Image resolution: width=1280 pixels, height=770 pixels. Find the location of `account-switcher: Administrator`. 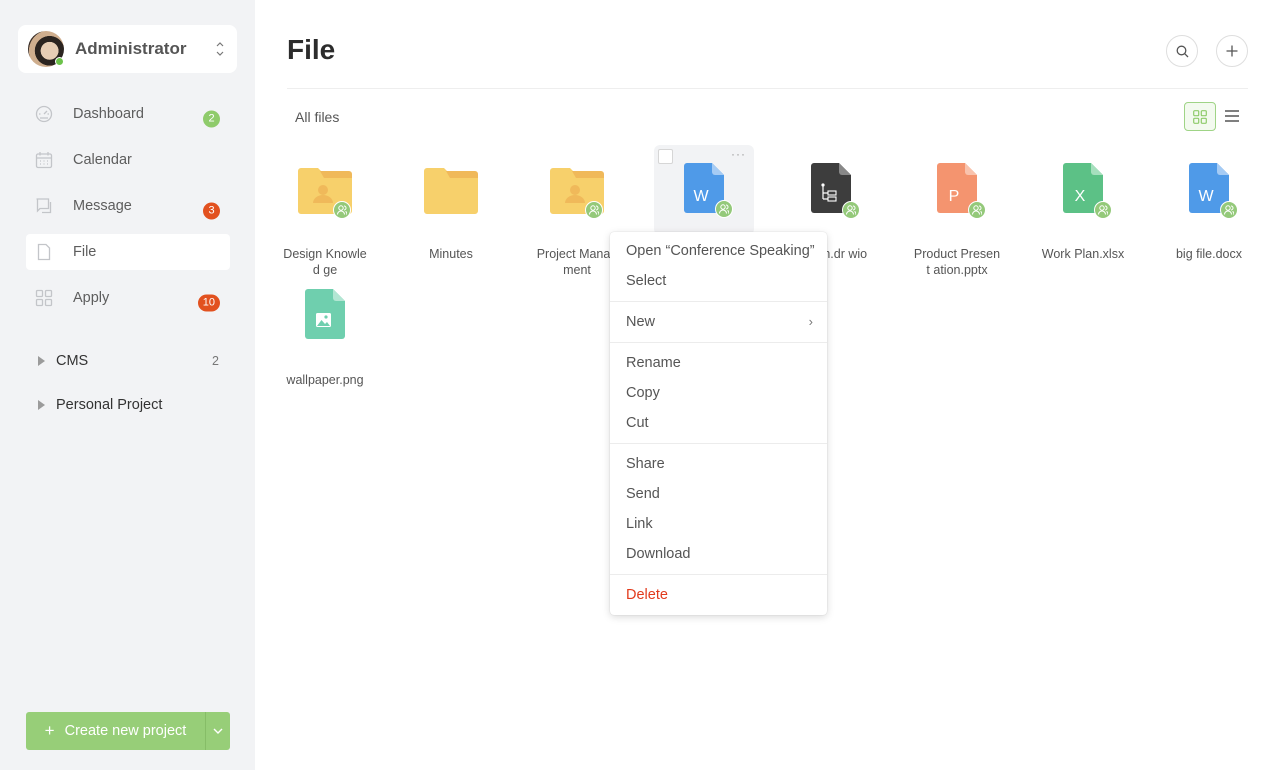

account-switcher: Administrator is located at coordinates (127, 49).